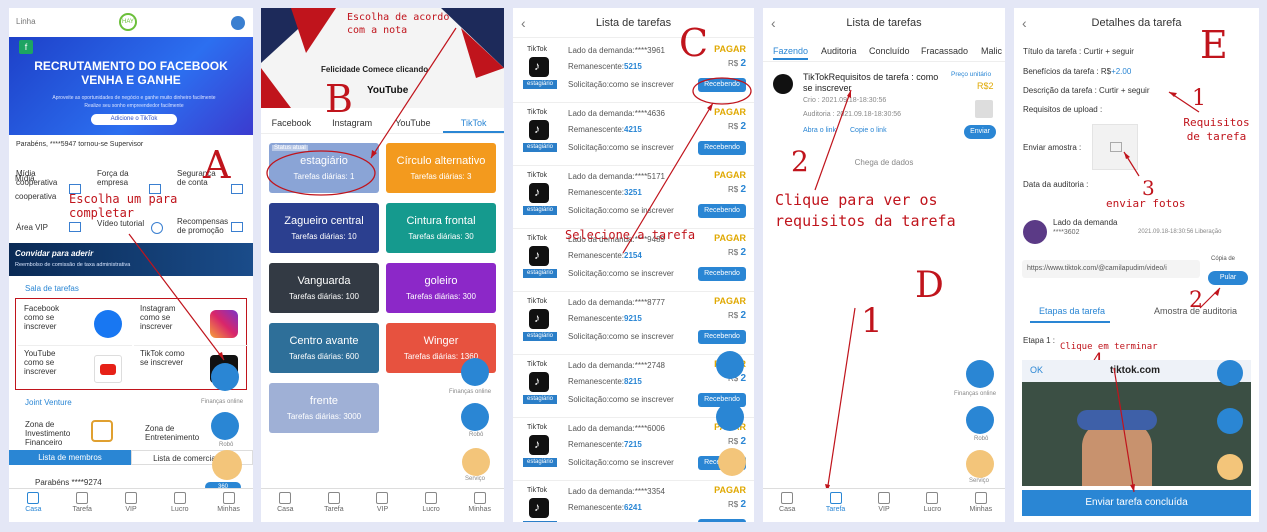 The image size is (1267, 532). I want to click on nav-home: Casa, so click(787, 505).